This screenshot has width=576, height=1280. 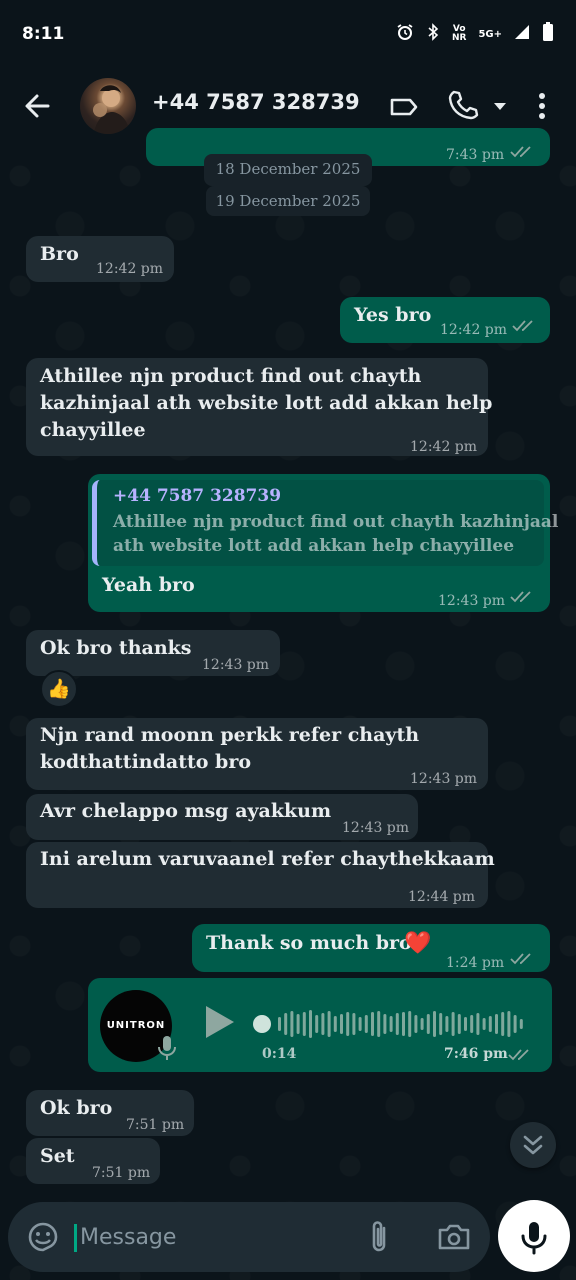 What do you see at coordinates (110, 1113) in the screenshot?
I see `message-bubble-incoming: Ok bro 7:51 pm` at bounding box center [110, 1113].